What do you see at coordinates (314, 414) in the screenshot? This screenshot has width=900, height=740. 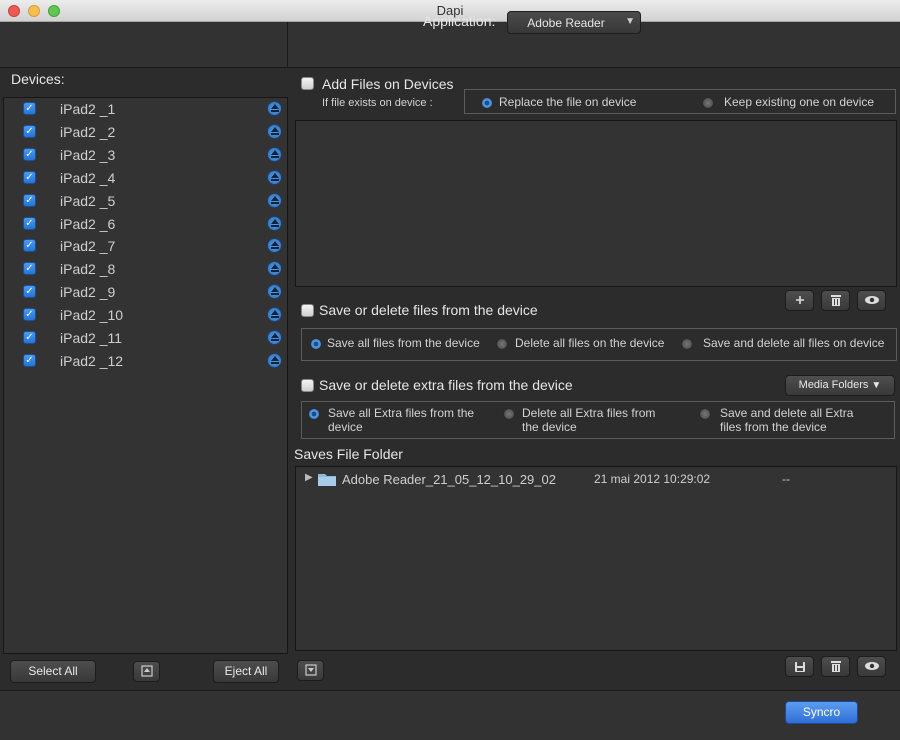 I see `save-all-extra-radio` at bounding box center [314, 414].